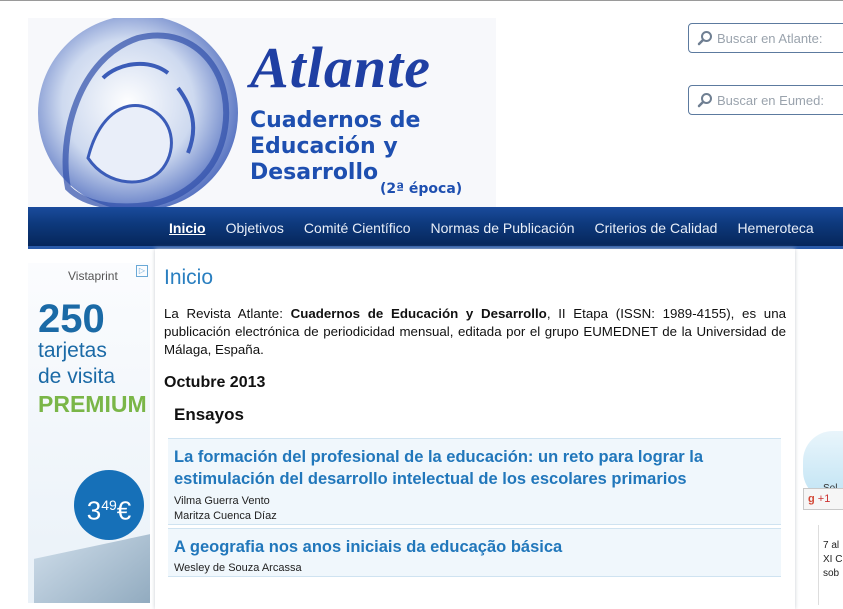  I want to click on logo-subtitle: Cuadernos de Educación y Desarrollo, so click(335, 147).